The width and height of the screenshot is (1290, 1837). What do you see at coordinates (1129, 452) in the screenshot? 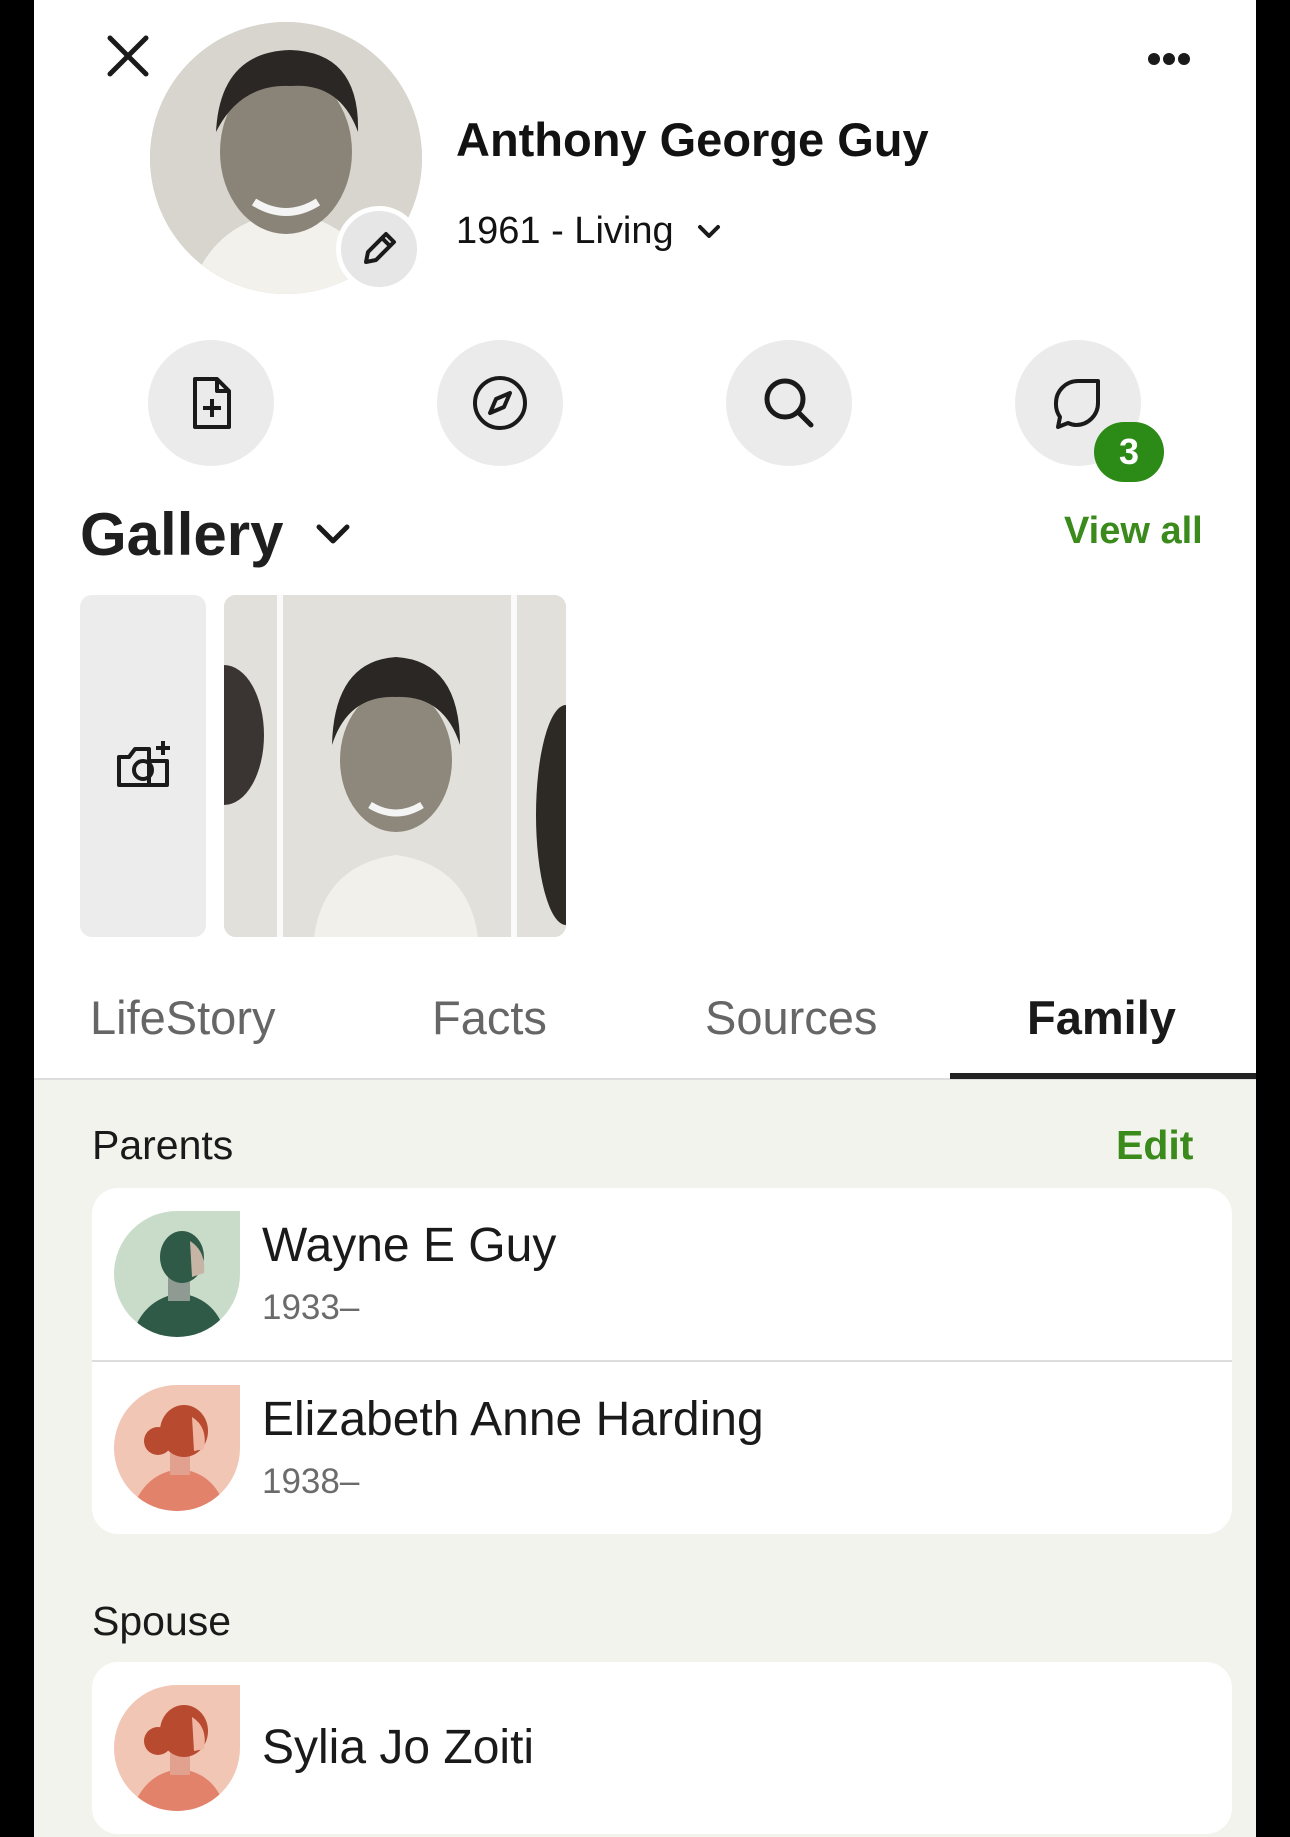
I see `comments-count-badge: 3` at bounding box center [1129, 452].